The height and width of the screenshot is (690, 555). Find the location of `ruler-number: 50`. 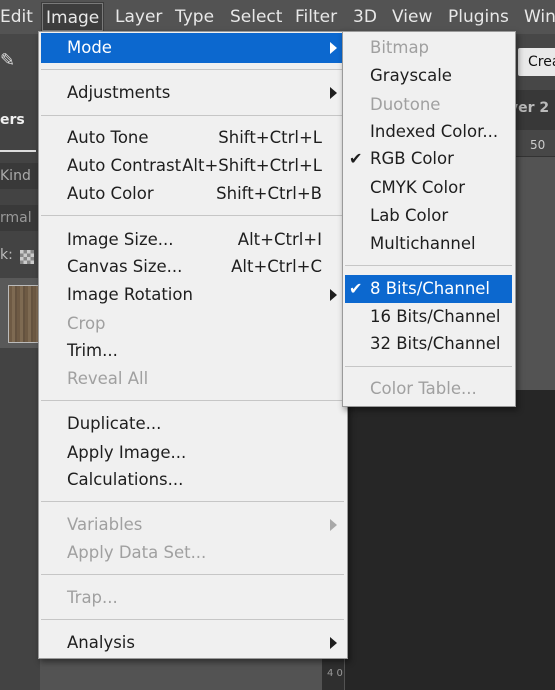

ruler-number: 50 is located at coordinates (538, 145).